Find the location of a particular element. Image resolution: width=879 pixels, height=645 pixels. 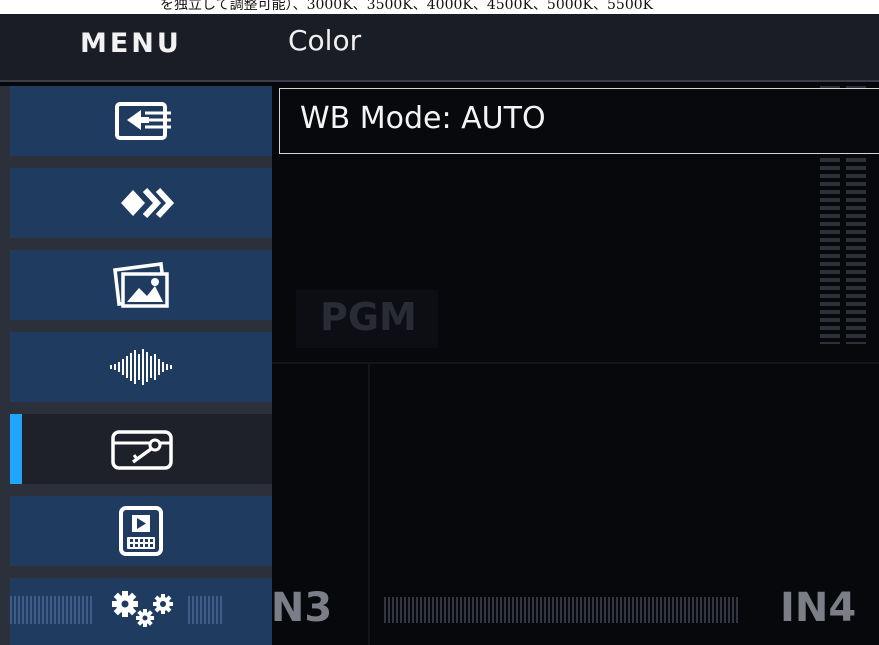

picture-icon is located at coordinates (141, 285).